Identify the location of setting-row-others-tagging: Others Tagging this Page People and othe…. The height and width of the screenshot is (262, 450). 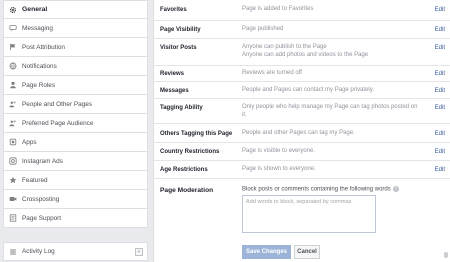
(302, 133).